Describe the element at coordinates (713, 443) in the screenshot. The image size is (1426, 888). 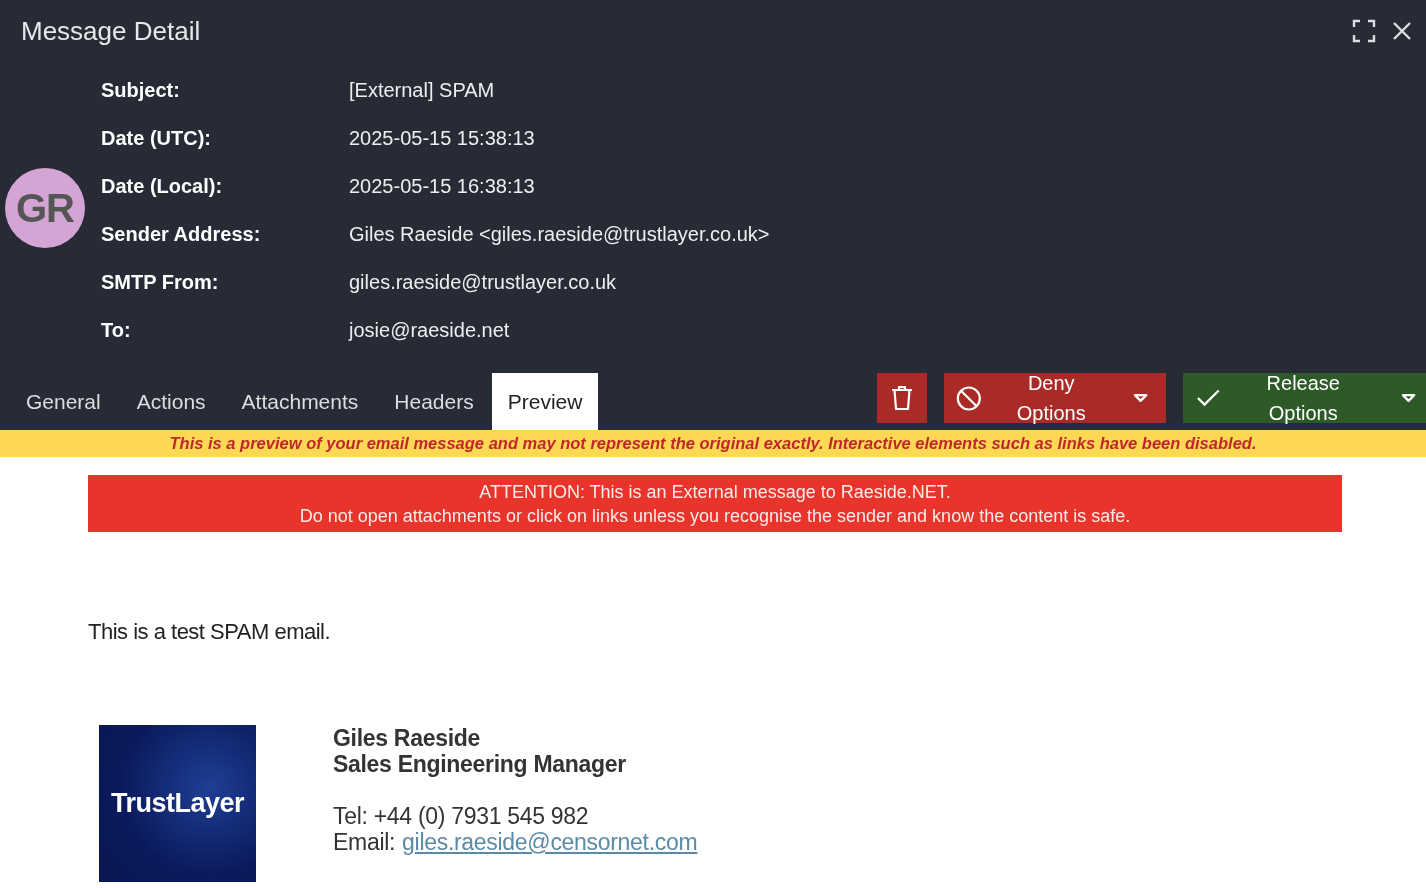
I see `preview-notice: This is a preview of your email message and may not represent the original exactly. Interactive elements such as links have been disabled.` at that location.